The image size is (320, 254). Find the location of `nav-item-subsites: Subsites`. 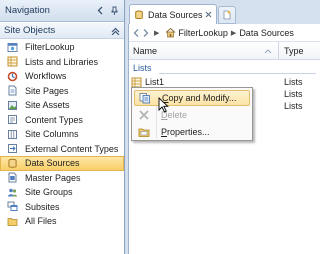

nav-item-subsites: Subsites is located at coordinates (62, 207).